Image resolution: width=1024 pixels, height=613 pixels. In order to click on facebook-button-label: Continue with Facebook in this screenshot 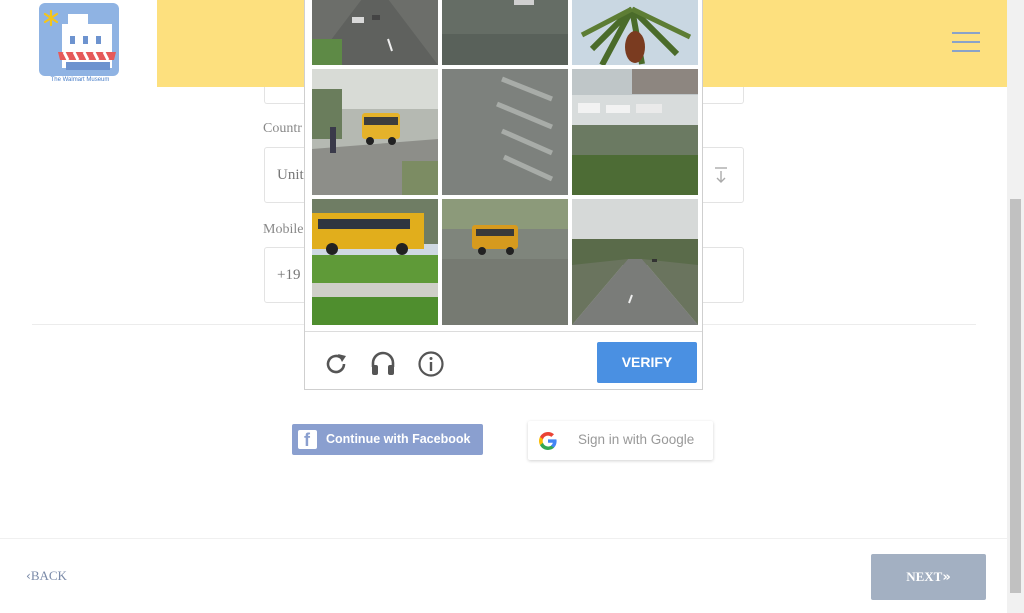, I will do `click(398, 439)`.